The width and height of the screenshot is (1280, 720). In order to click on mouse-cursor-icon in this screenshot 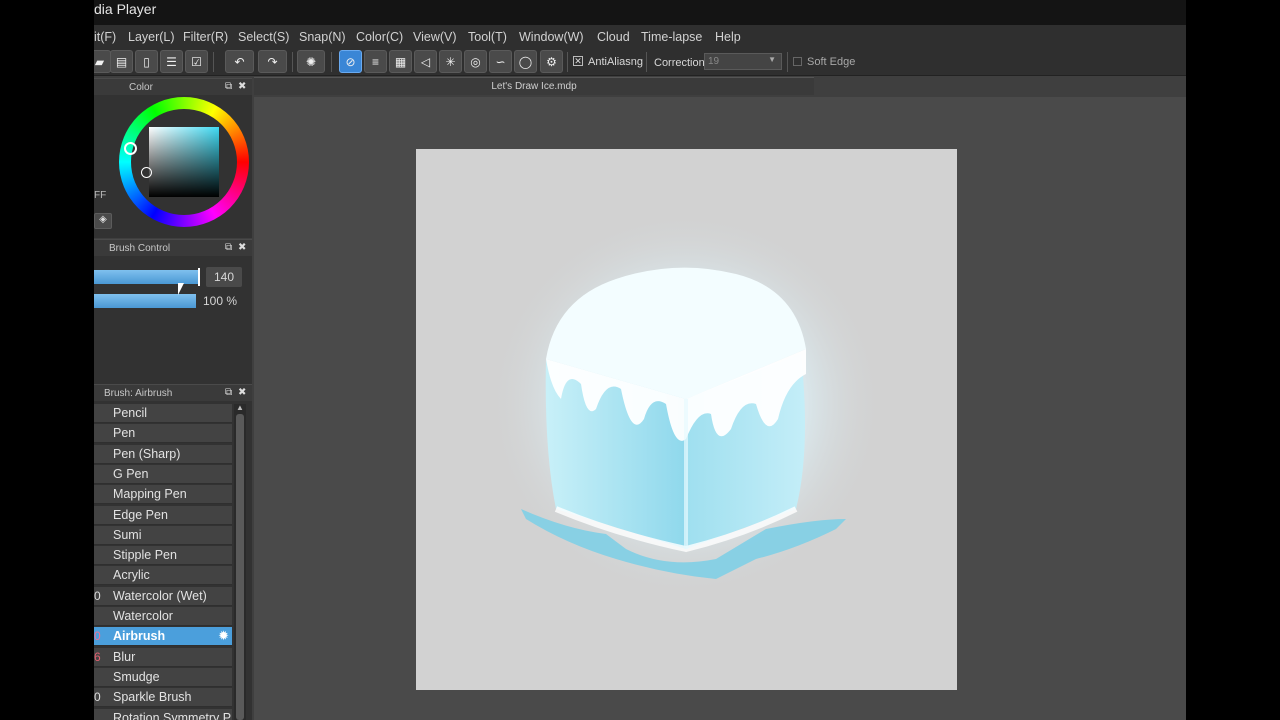, I will do `click(182, 289)`.